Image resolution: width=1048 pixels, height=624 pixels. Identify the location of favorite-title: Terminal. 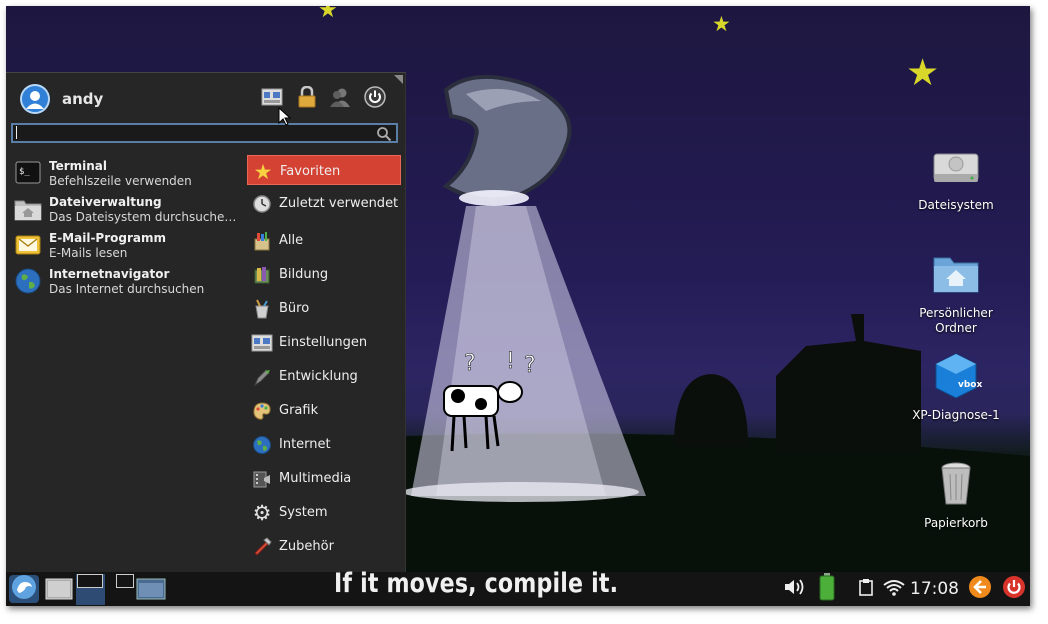
(78, 166).